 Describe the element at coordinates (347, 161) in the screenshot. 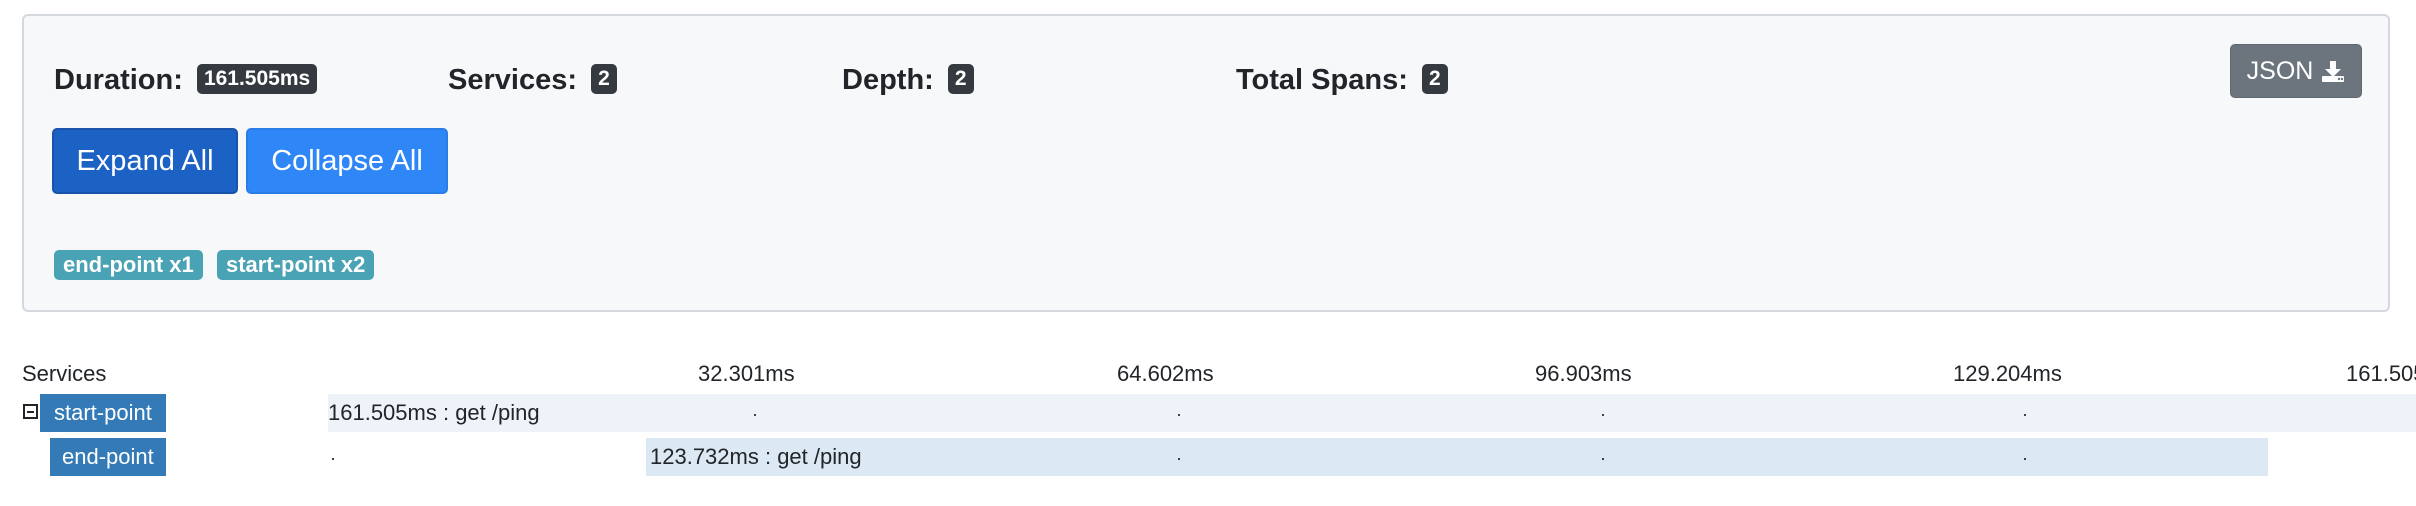

I see `collapse-all-button: Collapse All` at that location.